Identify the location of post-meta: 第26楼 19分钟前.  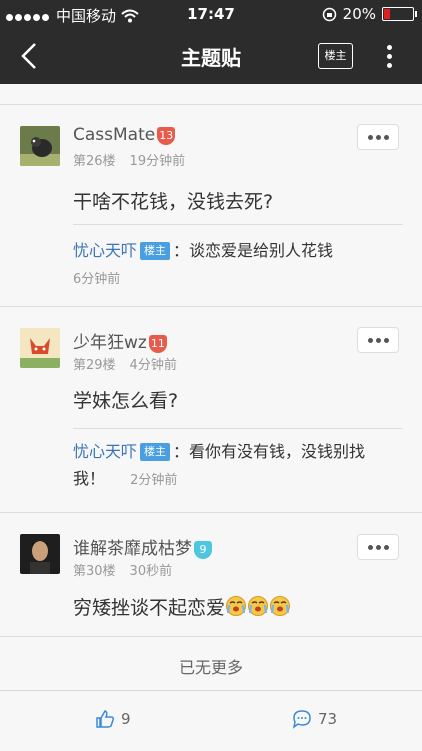
(136, 159).